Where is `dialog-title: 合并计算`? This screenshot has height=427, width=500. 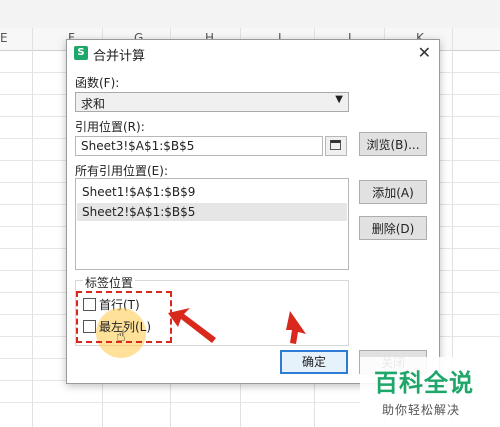 dialog-title: 合并计算 is located at coordinates (119, 56).